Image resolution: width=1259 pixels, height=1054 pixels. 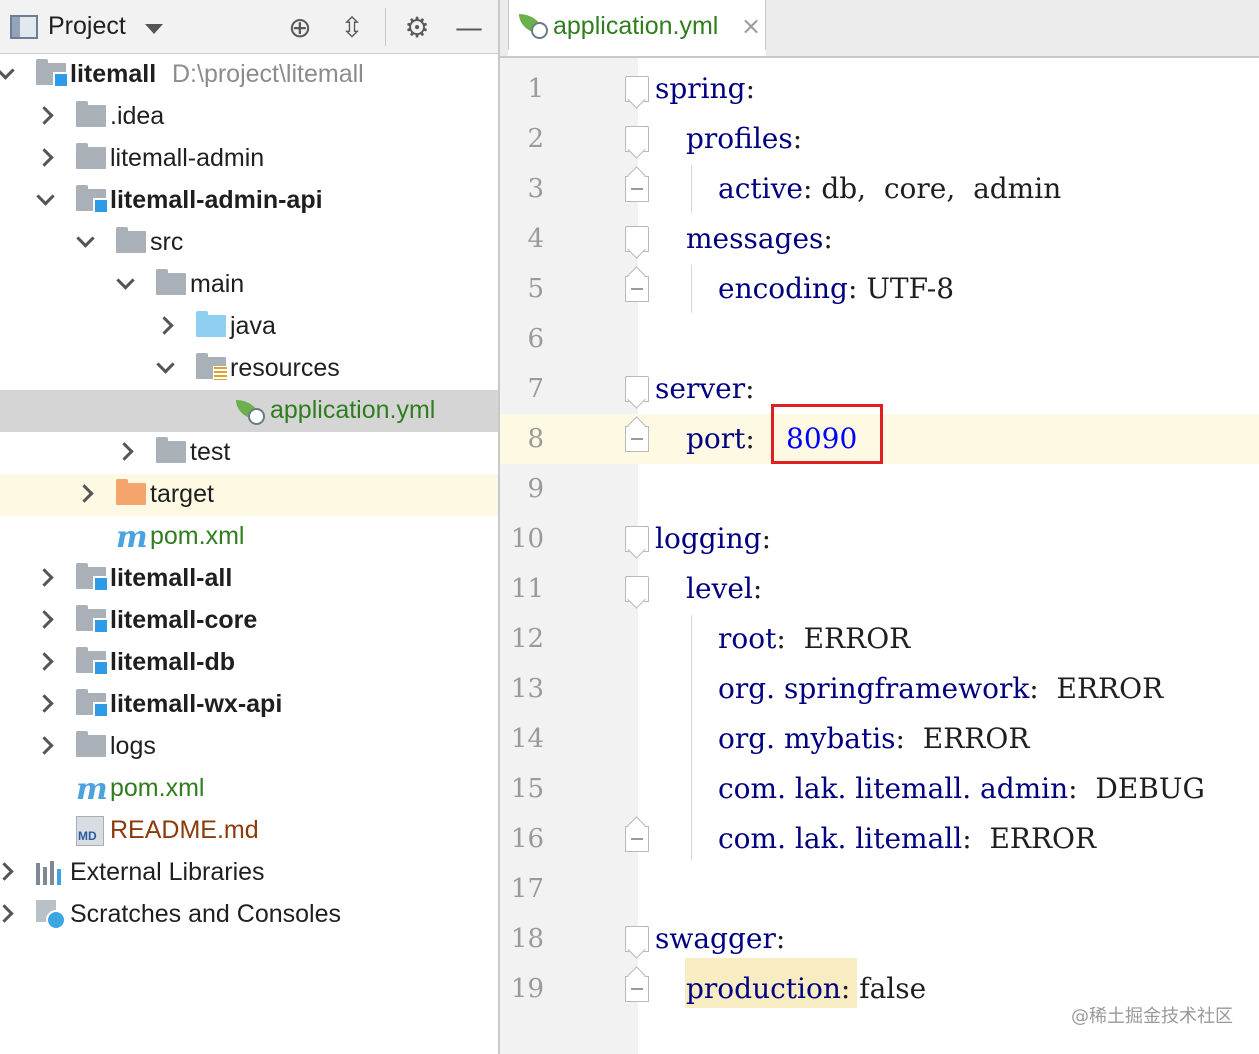 What do you see at coordinates (535, 289) in the screenshot?
I see `line-number: 5` at bounding box center [535, 289].